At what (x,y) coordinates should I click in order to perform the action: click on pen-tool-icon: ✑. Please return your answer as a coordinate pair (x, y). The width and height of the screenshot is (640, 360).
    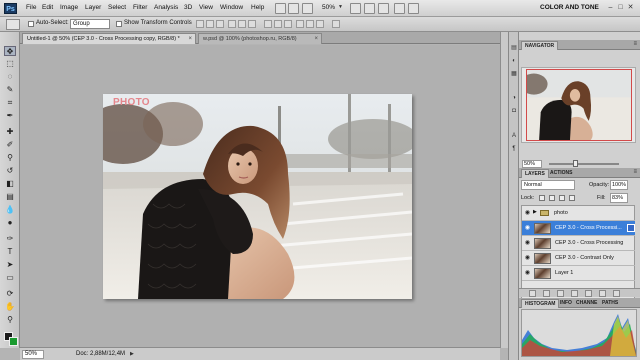
    Looking at the image, I should click on (10, 239).